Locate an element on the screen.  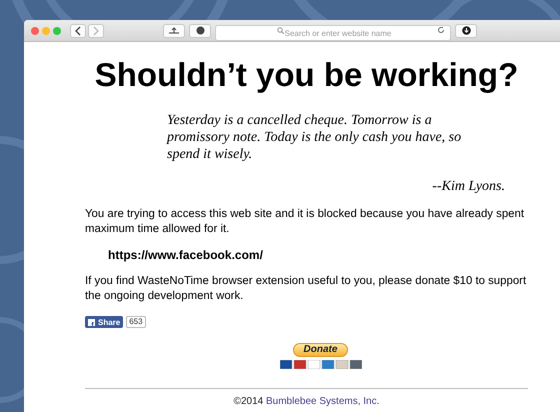
quote-author: --Kim Lyons. is located at coordinates (468, 187).